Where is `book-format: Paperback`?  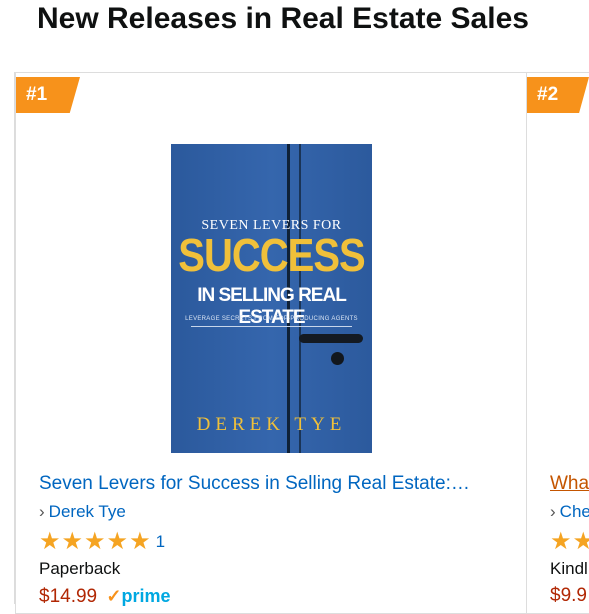
book-format: Paperback is located at coordinates (80, 568).